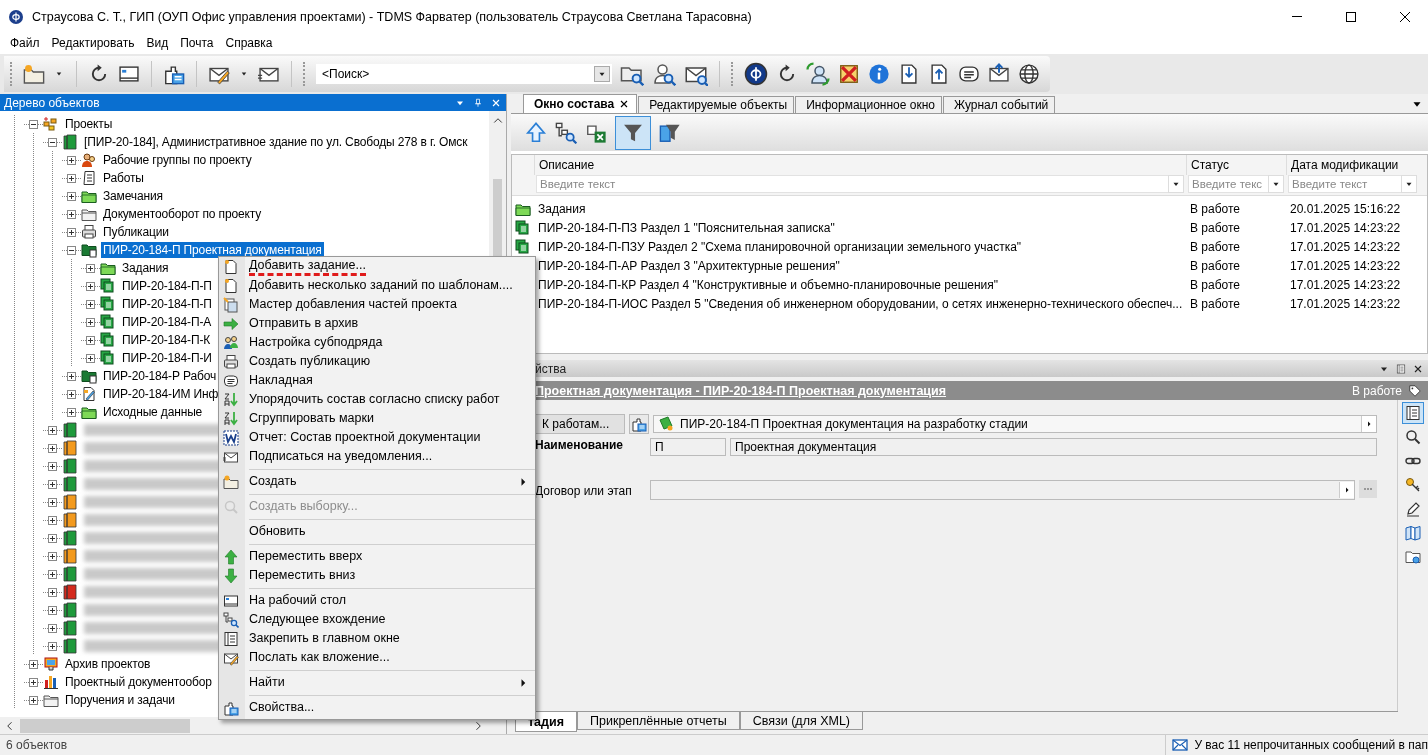 The height and width of the screenshot is (755, 1428). I want to click on tree-item: Работы, so click(123, 178).